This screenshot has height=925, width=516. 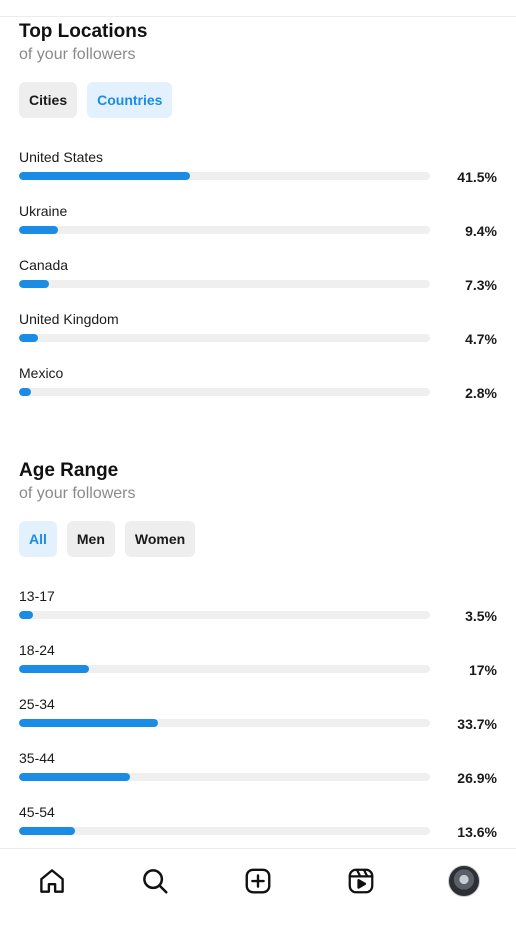 I want to click on location-name: United Kingdom, so click(x=69, y=319).